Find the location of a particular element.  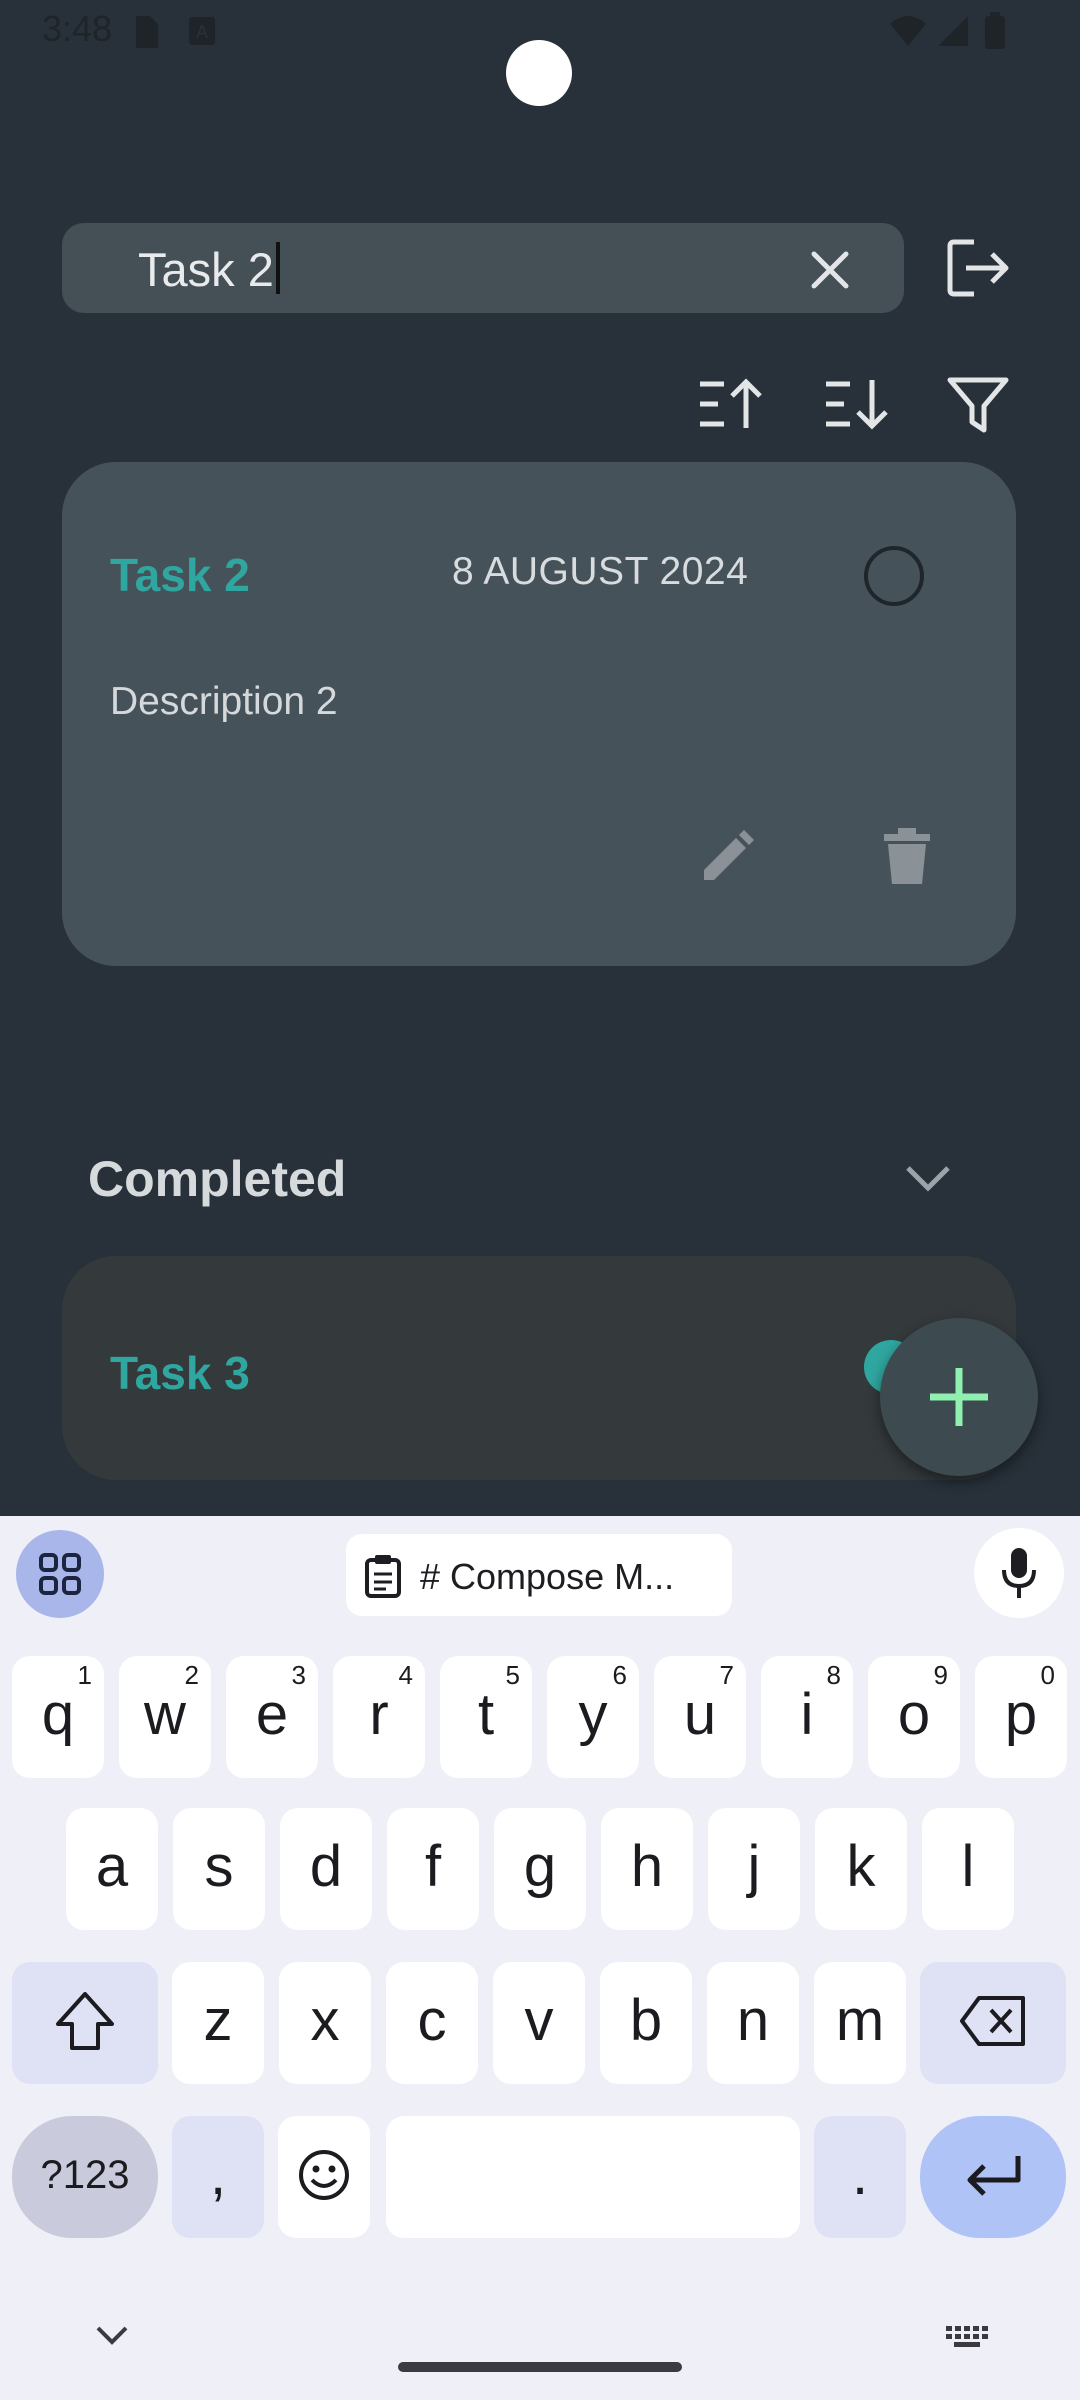

key-f: f is located at coordinates (433, 1869).